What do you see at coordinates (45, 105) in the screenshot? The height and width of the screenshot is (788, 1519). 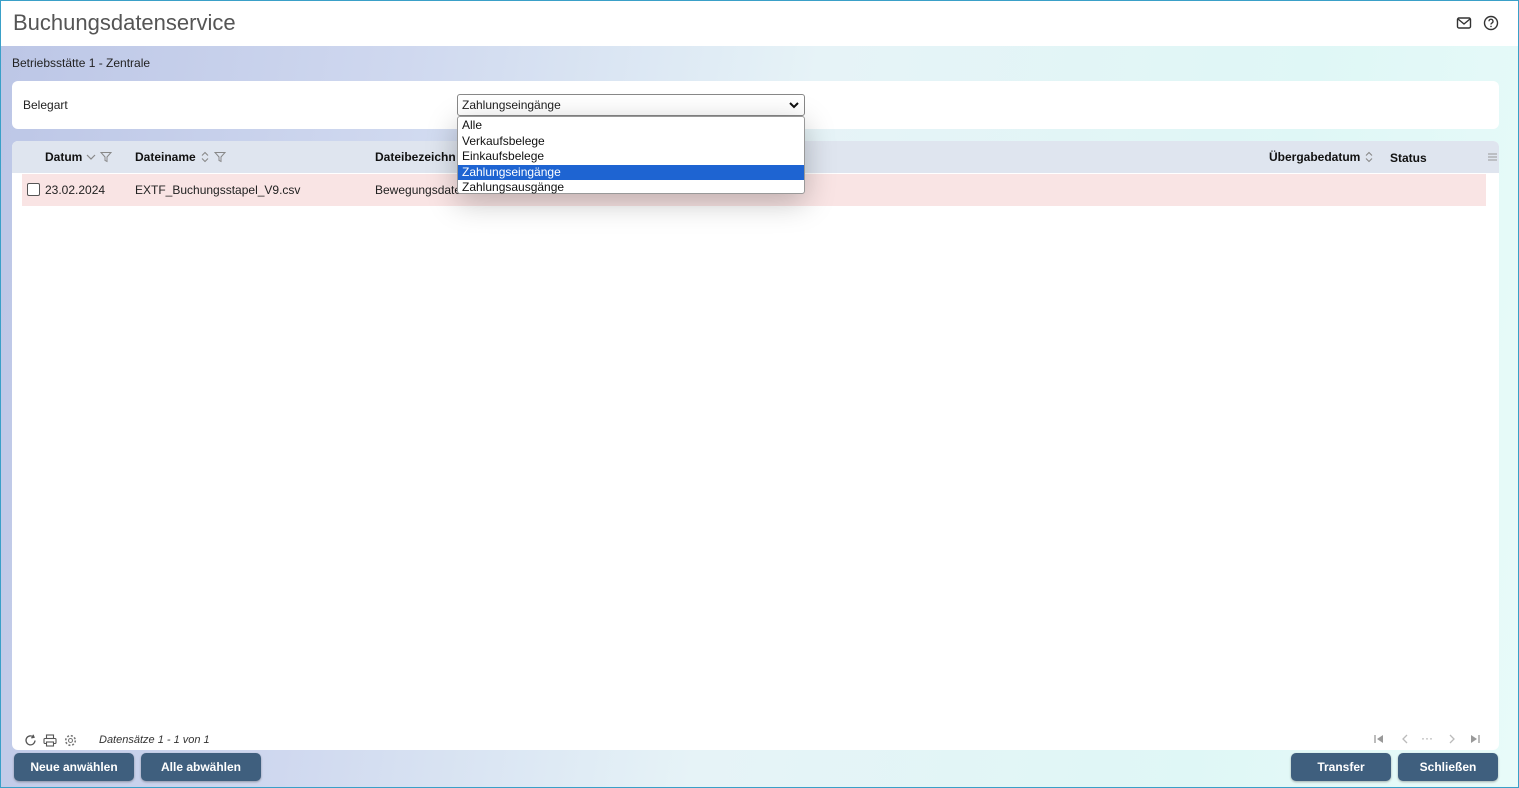 I see `belegart-label: Belegart` at bounding box center [45, 105].